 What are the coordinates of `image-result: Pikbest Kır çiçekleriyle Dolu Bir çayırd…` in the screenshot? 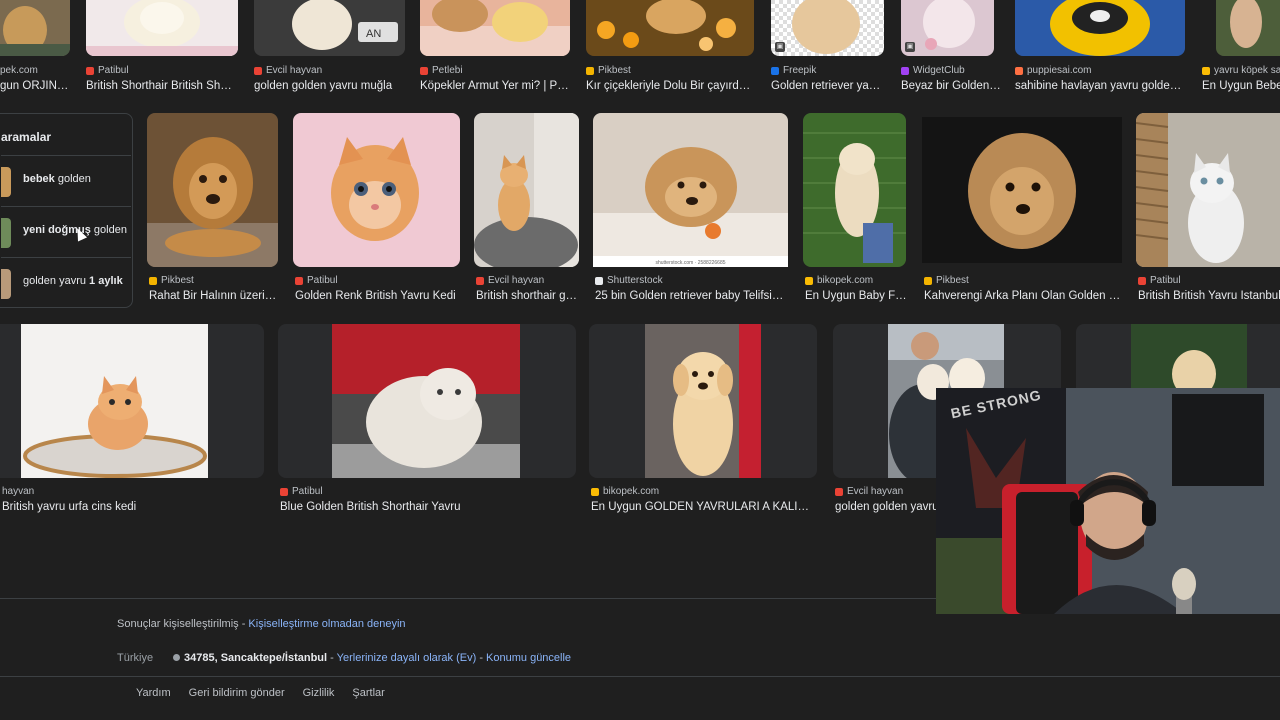 It's located at (672, 48).